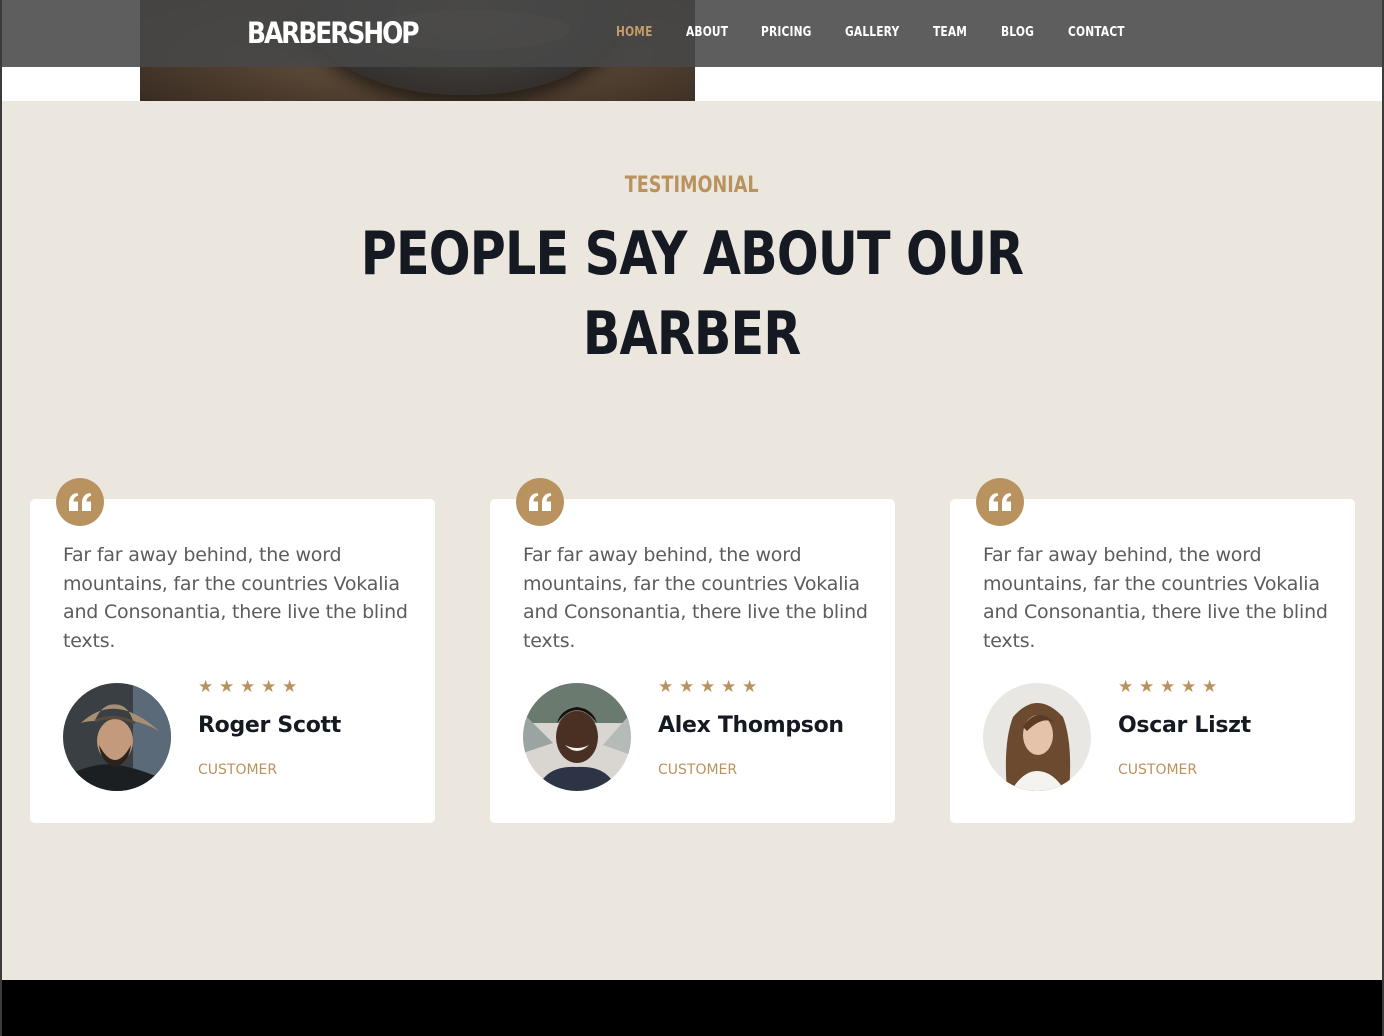  What do you see at coordinates (1017, 32) in the screenshot?
I see `nav-blog: BLOG` at bounding box center [1017, 32].